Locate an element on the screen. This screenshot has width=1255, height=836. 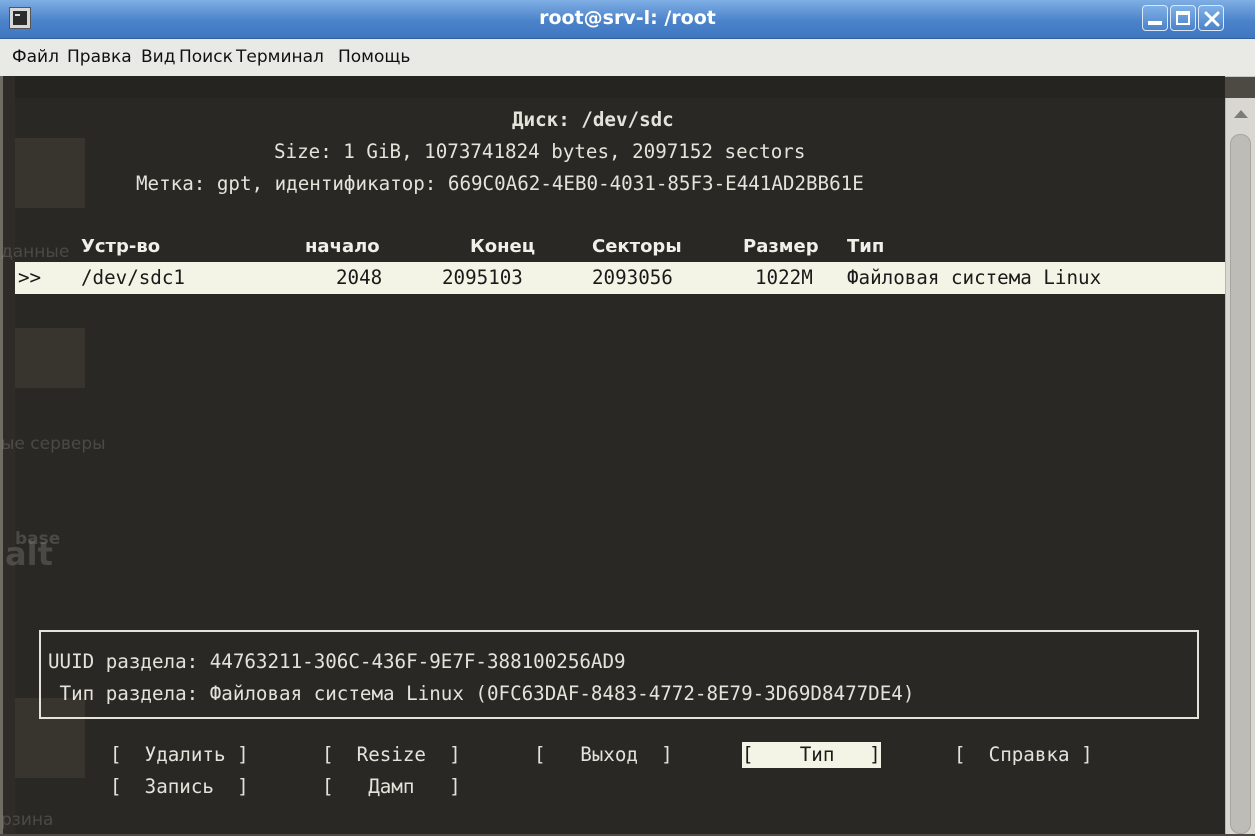
vertical-scrollbar is located at coordinates (1240, 466).